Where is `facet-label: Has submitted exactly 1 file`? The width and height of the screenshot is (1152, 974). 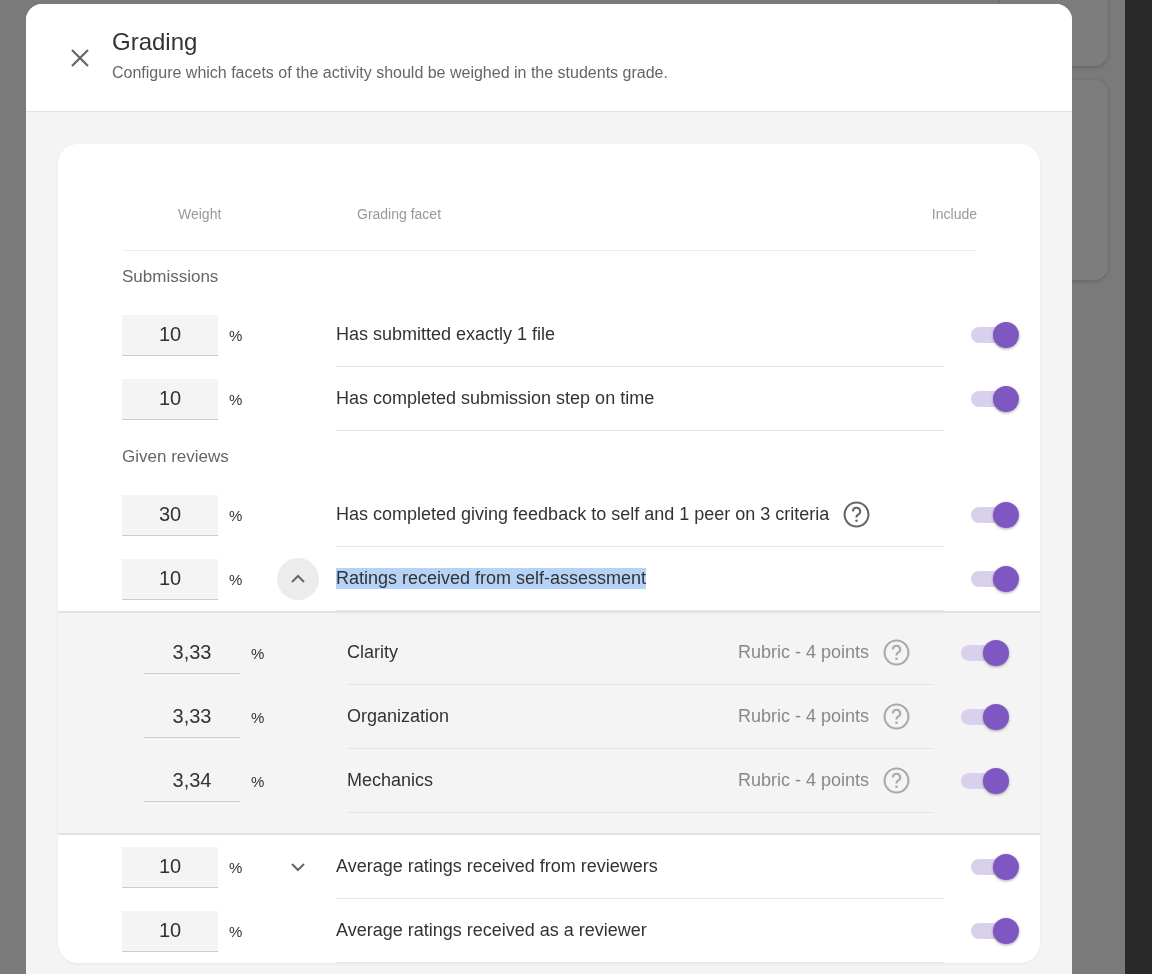 facet-label: Has submitted exactly 1 file is located at coordinates (446, 334).